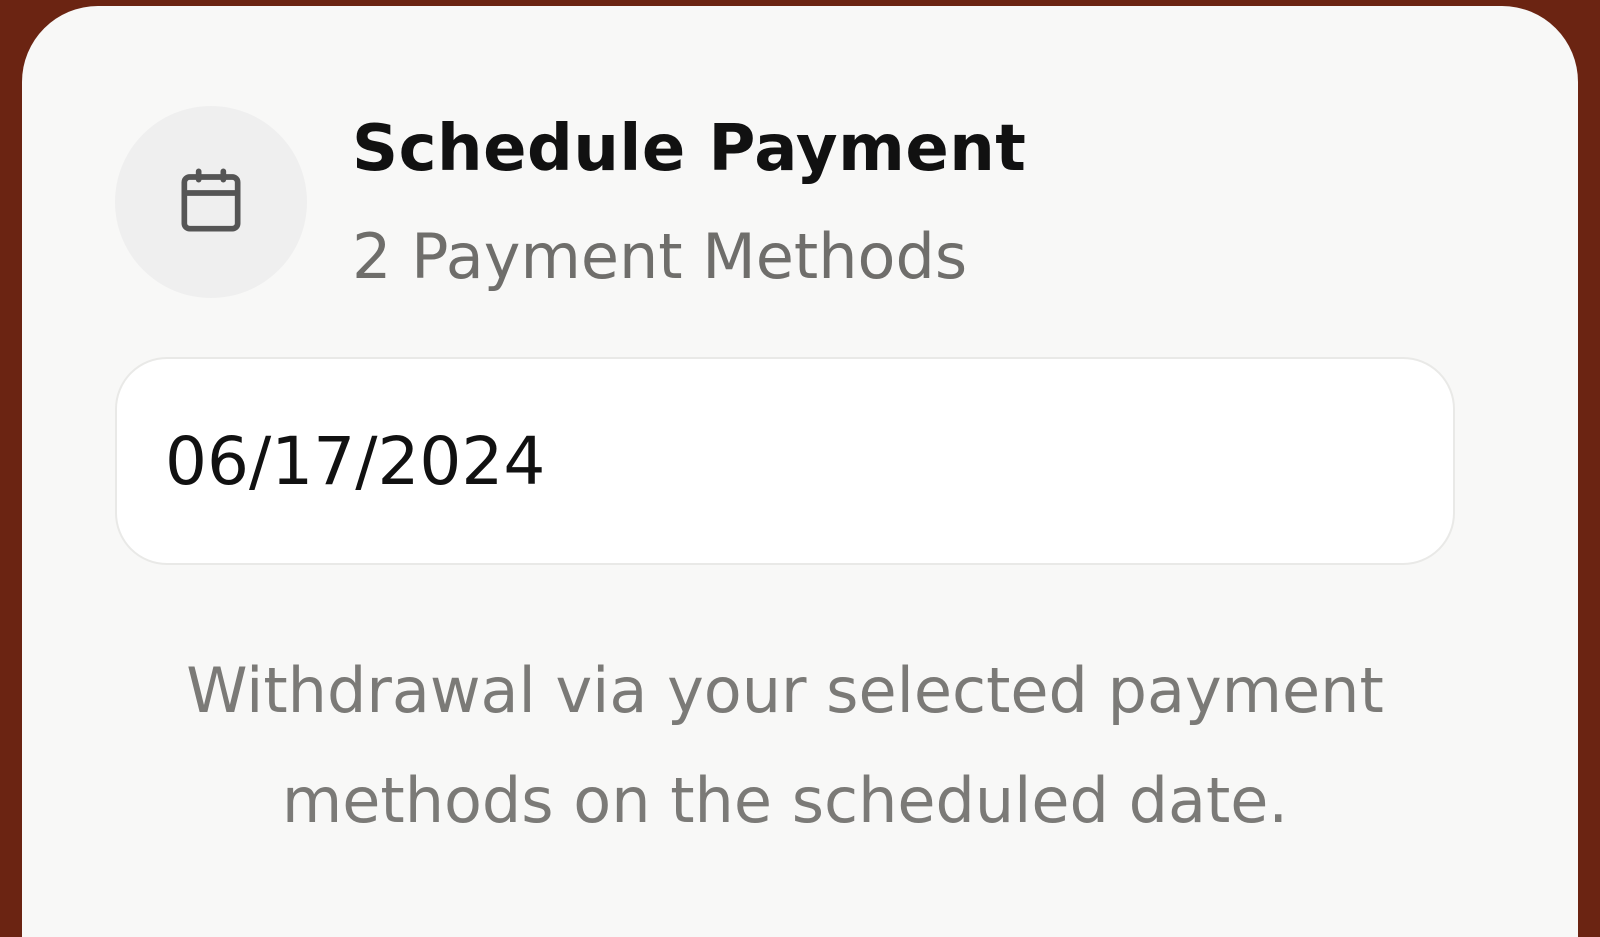 The width and height of the screenshot is (1600, 937). Describe the element at coordinates (660, 256) in the screenshot. I see `payment-methods-count: 2 Payment Methods` at that location.